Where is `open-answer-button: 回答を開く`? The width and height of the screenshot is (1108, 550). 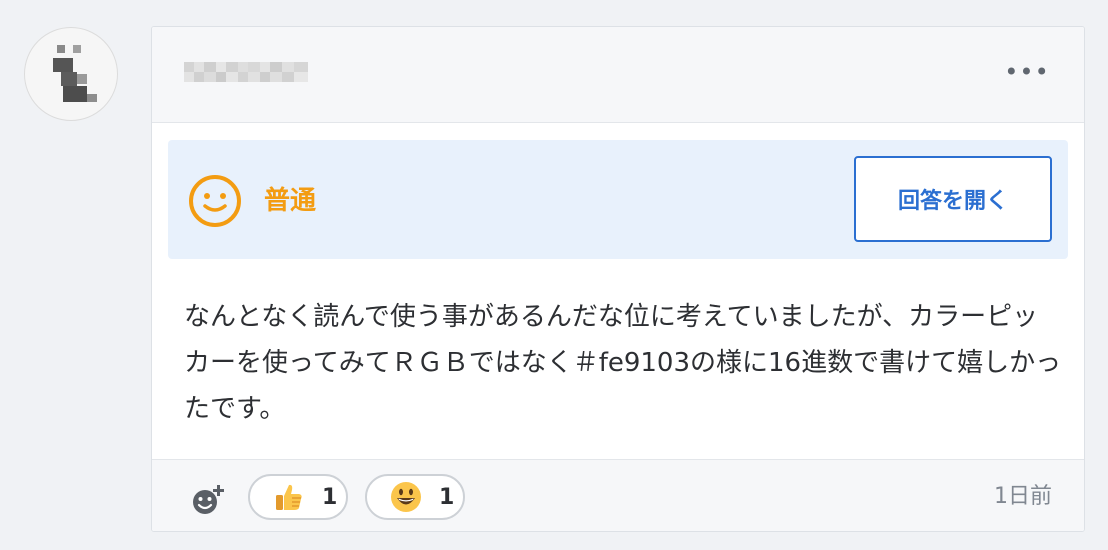
open-answer-button: 回答を開く is located at coordinates (953, 199).